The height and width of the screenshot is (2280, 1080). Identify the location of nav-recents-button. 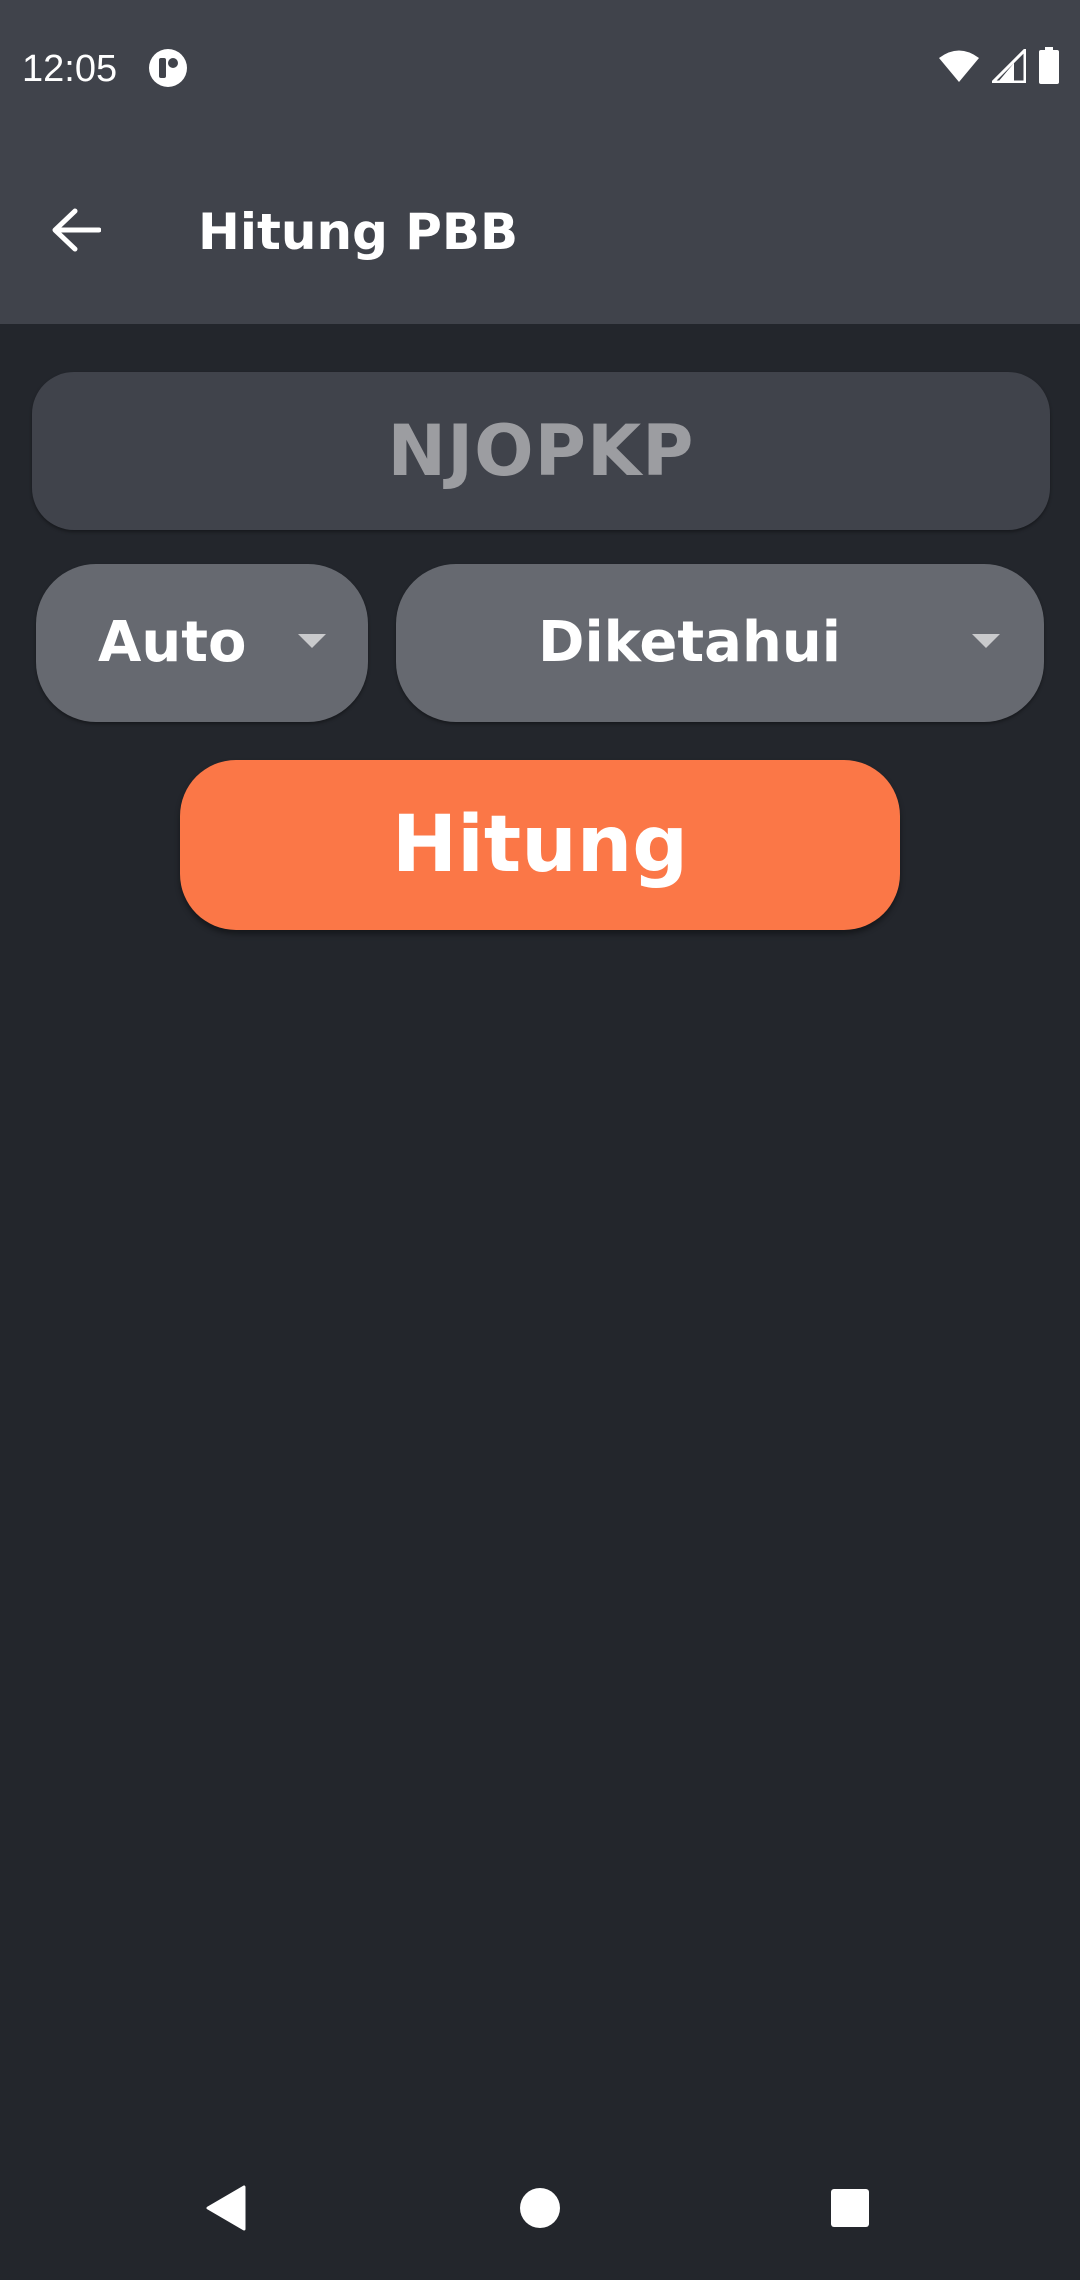
(850, 2210).